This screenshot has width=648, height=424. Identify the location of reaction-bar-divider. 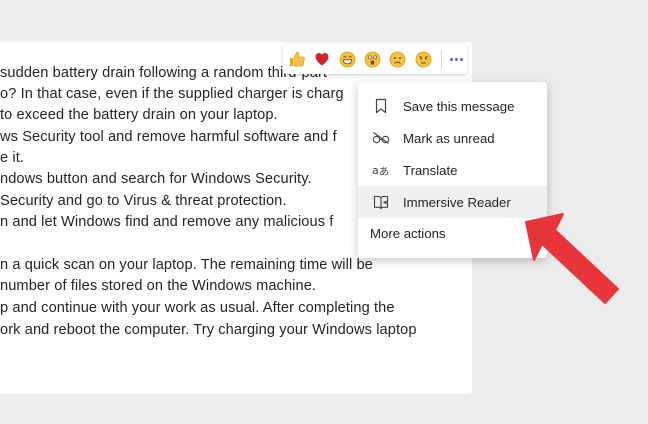
(441, 59).